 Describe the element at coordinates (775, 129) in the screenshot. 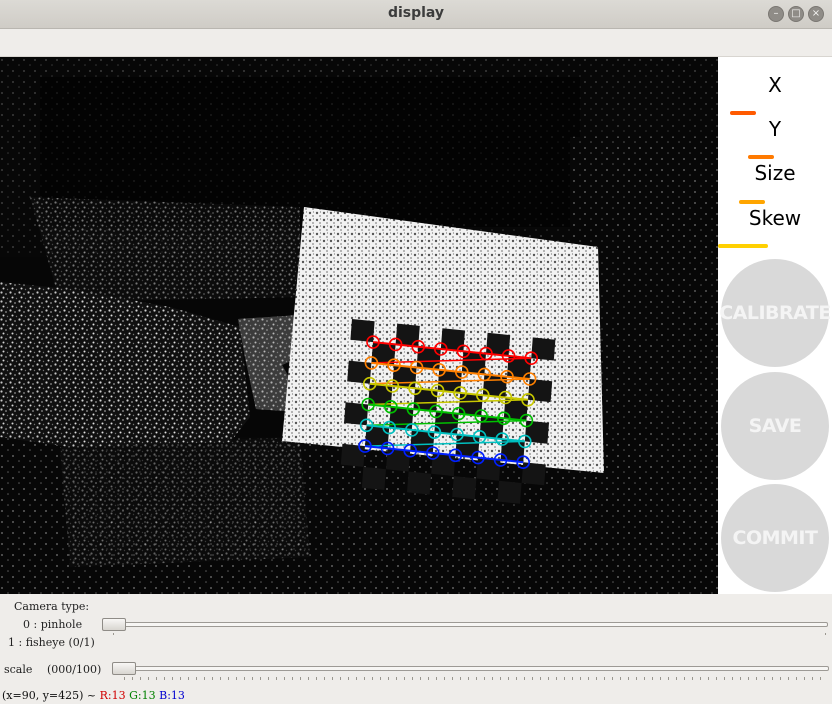

I see `metric-label-y: Y` at that location.